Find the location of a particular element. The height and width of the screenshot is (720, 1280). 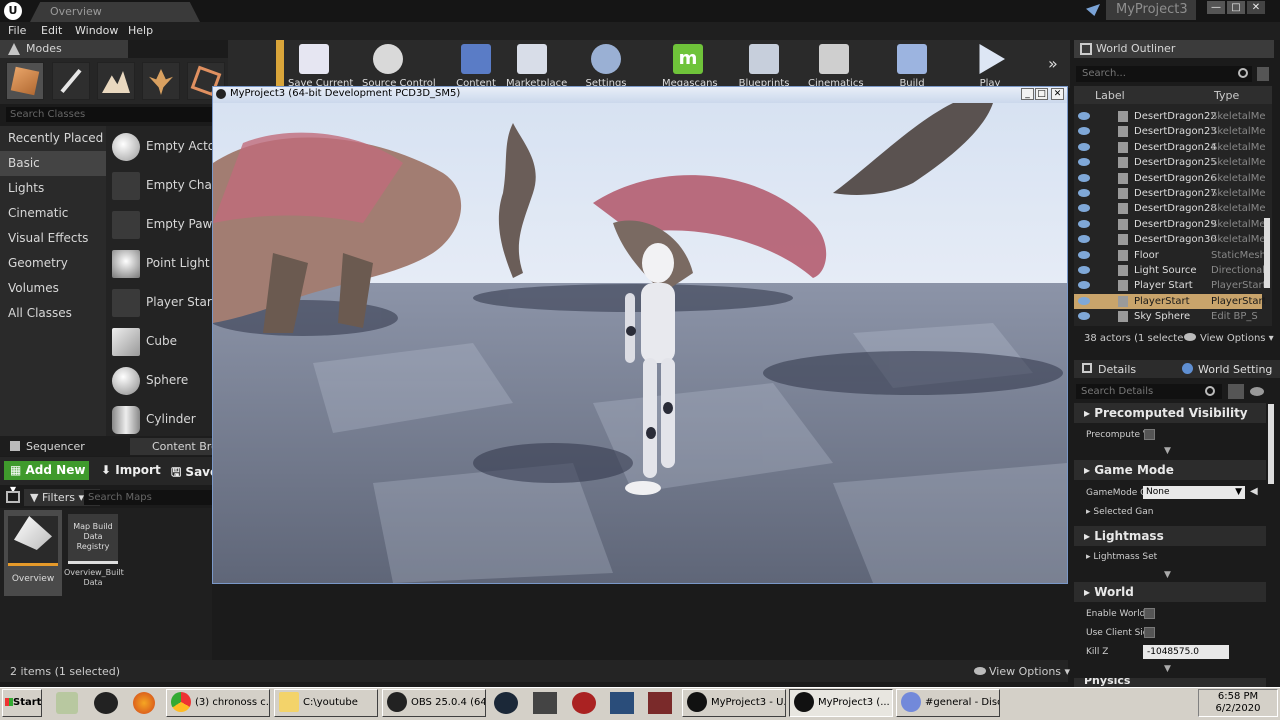

marketplace-button: Marketplace is located at coordinates (536, 65).